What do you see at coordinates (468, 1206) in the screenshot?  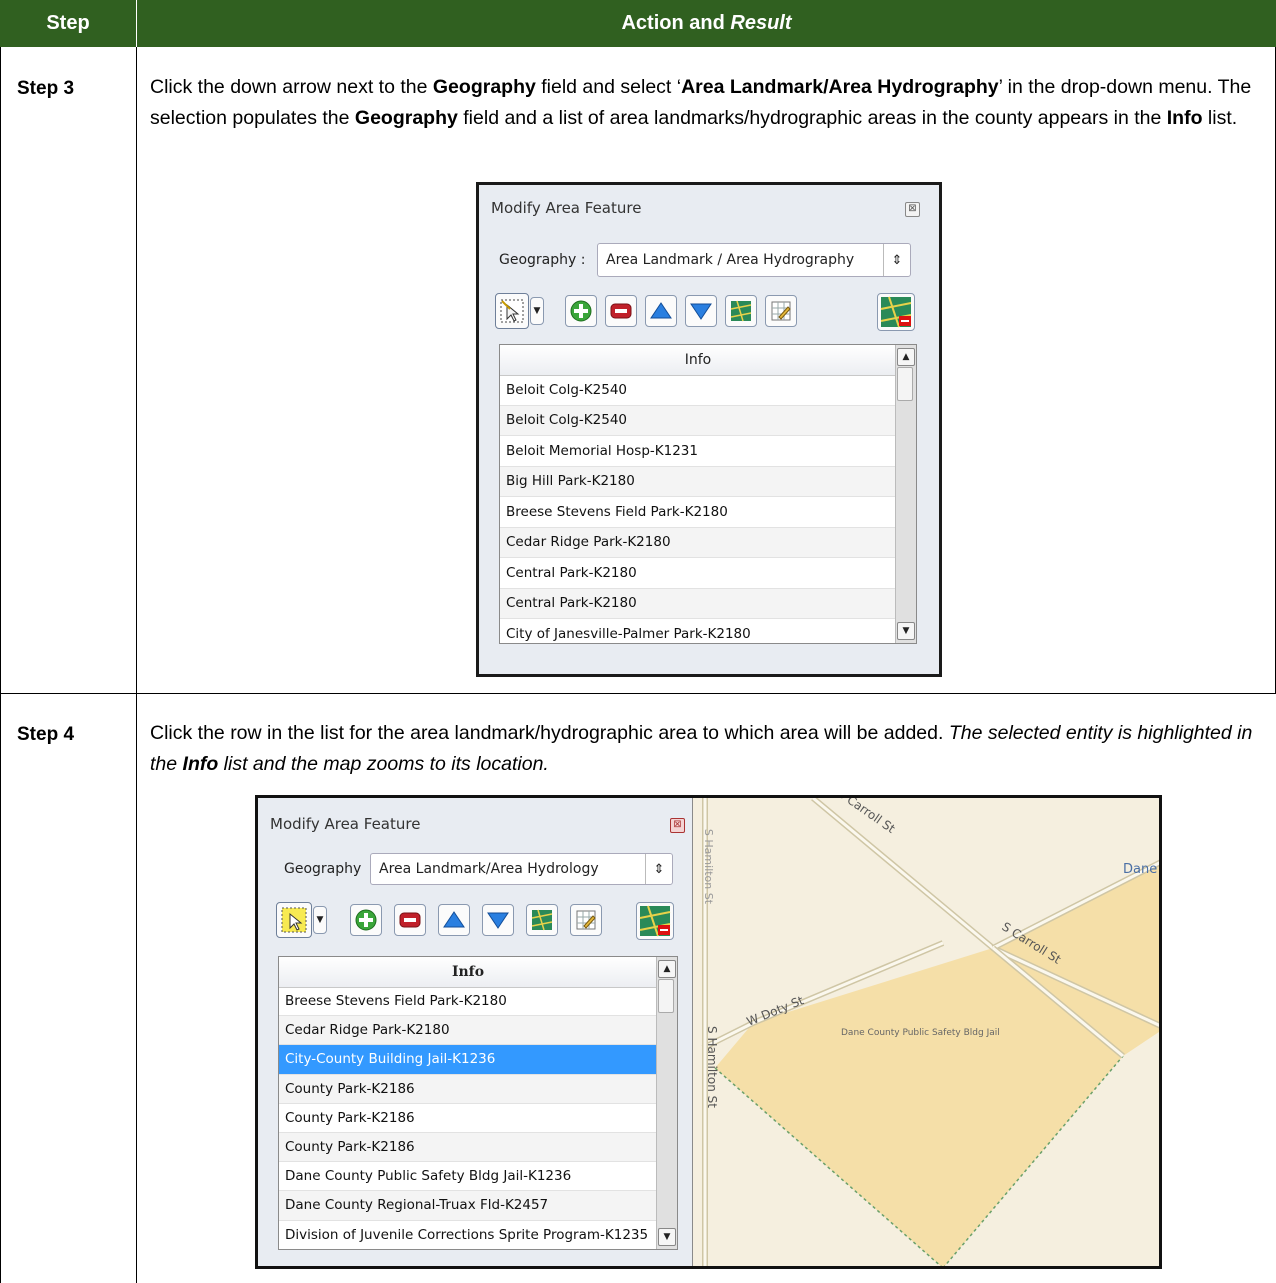 I see `list-item: Dane County Regional-Truax Fld-K2457` at bounding box center [468, 1206].